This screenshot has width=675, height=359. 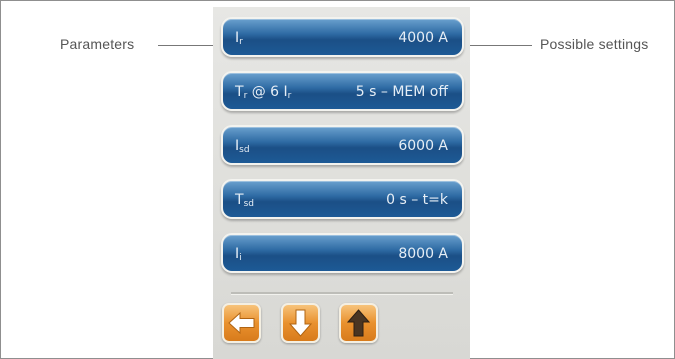 I want to click on scroll-down-button, so click(x=300, y=323).